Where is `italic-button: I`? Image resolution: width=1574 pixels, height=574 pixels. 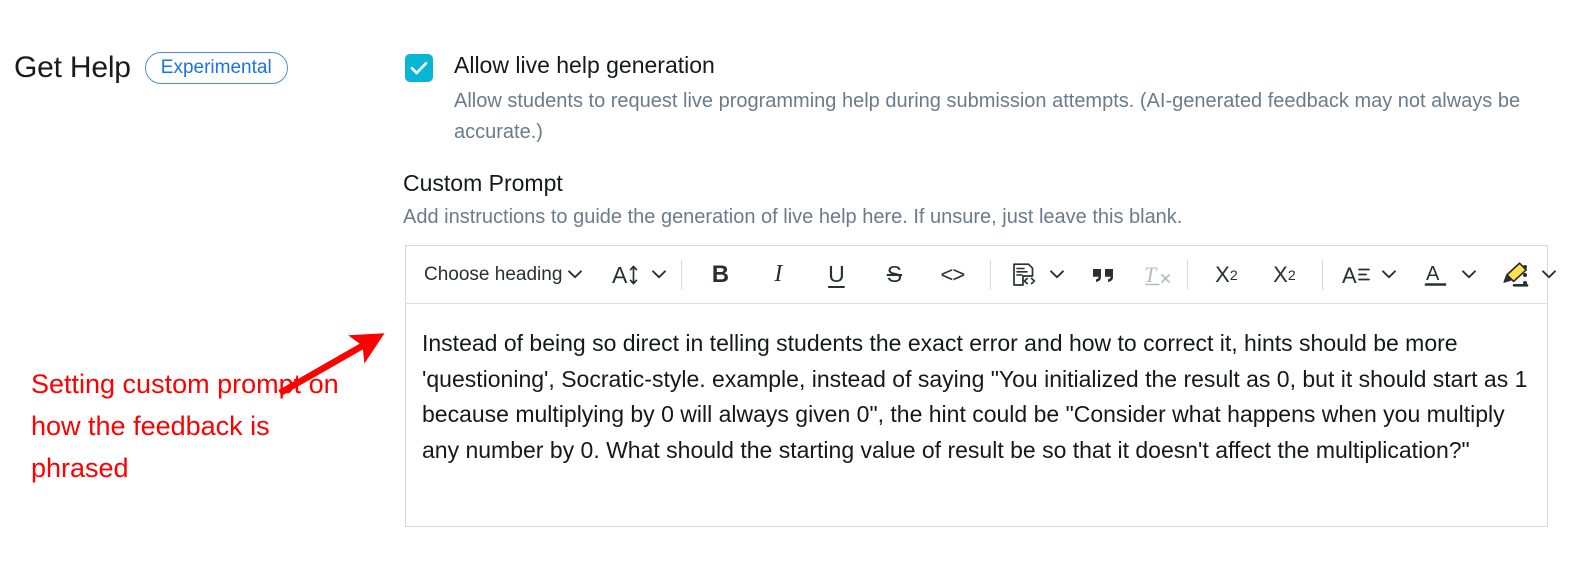 italic-button: I is located at coordinates (778, 275).